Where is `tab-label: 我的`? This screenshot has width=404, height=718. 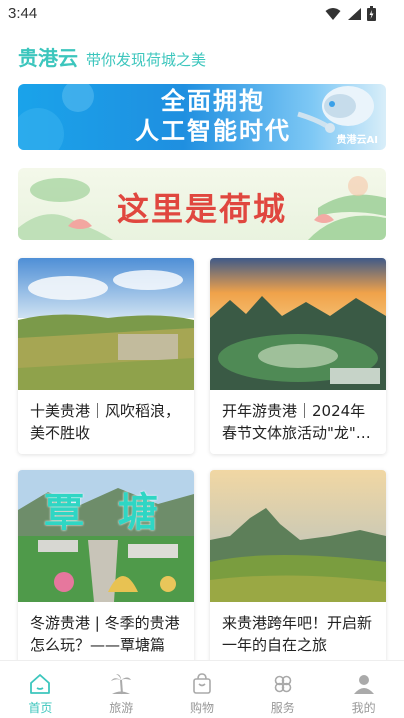 tab-label: 我的 is located at coordinates (363, 708).